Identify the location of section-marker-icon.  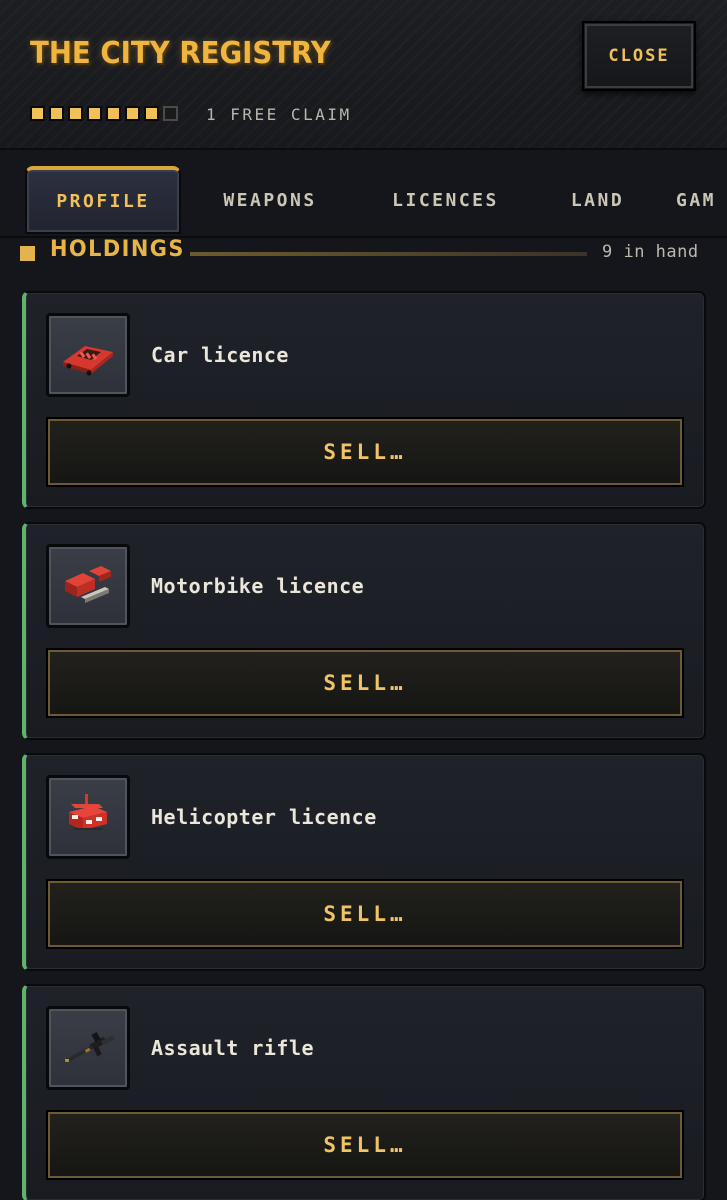
(27, 253).